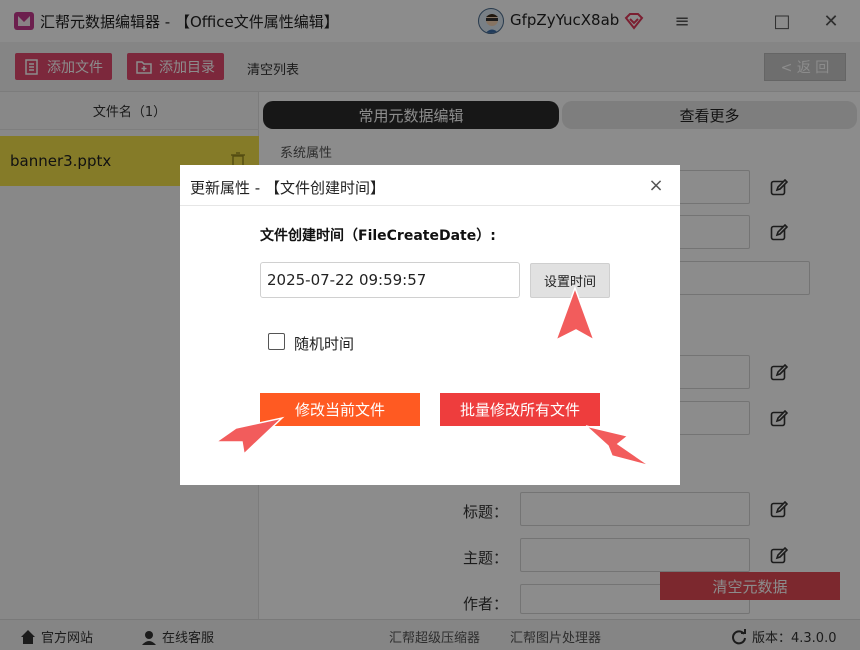 The width and height of the screenshot is (860, 650). Describe the element at coordinates (390, 280) in the screenshot. I see `file-create-date-input` at that location.